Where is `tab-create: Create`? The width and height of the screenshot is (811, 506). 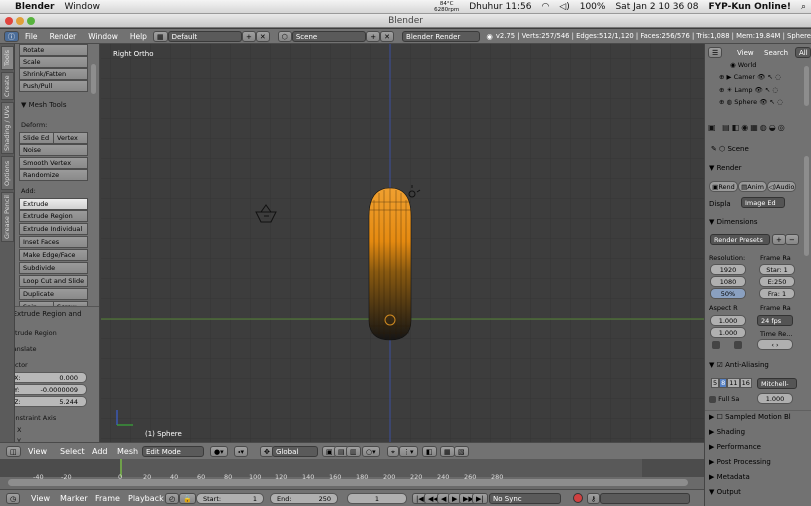 tab-create: Create is located at coordinates (7, 86).